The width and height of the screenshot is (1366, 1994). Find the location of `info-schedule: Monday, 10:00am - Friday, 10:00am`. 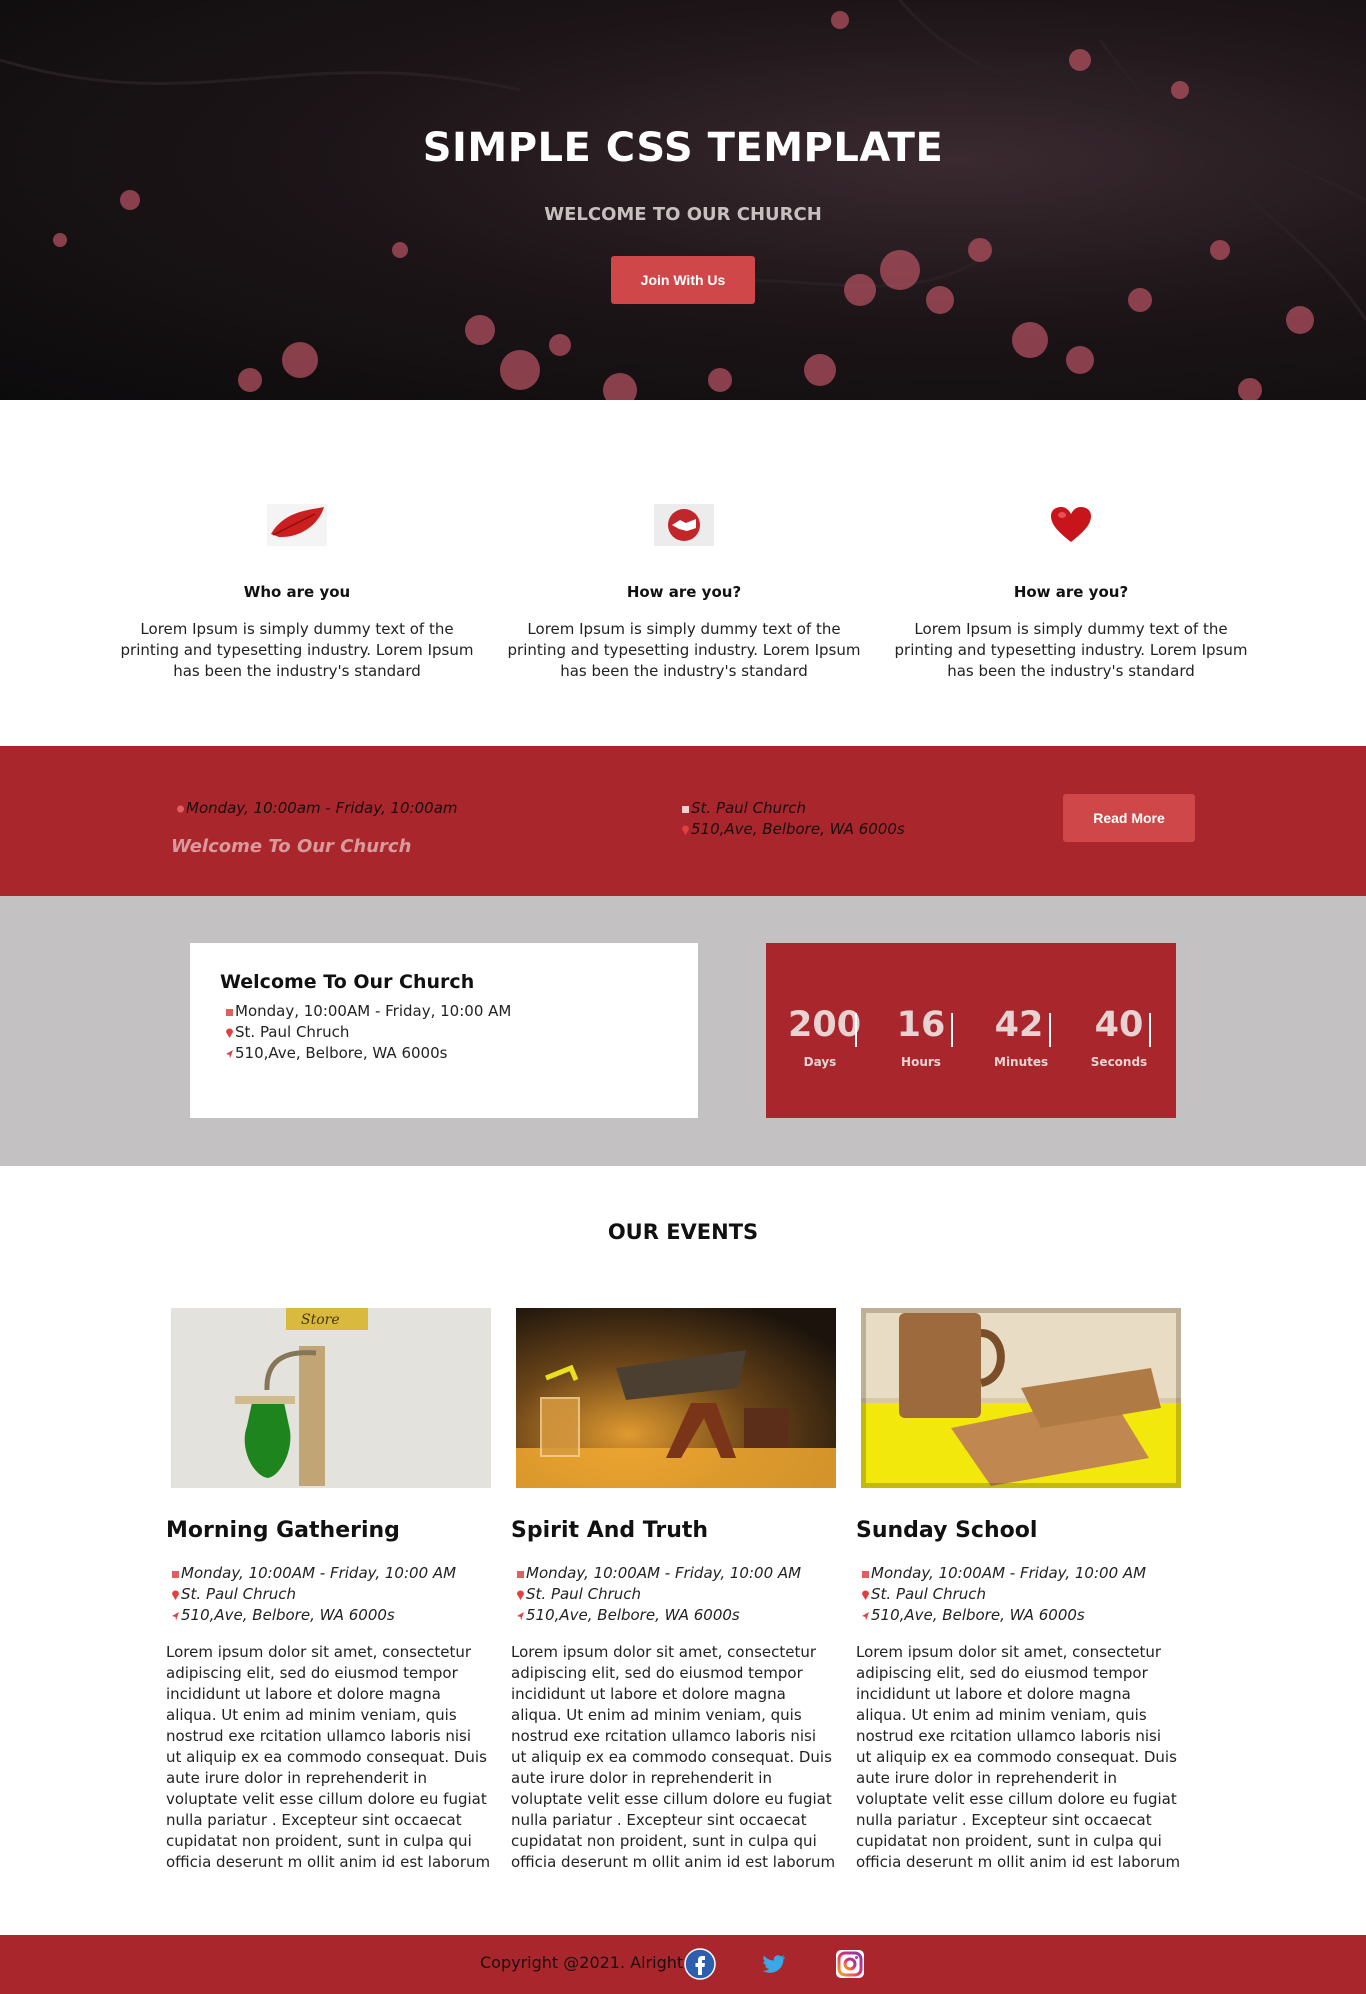

info-schedule: Monday, 10:00am - Friday, 10:00am is located at coordinates (317, 808).